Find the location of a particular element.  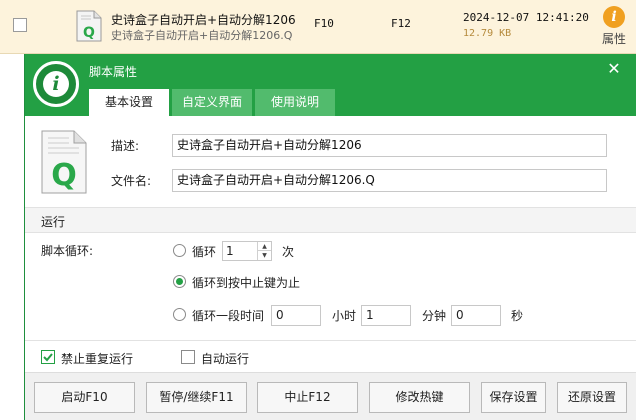

q-script-file-icon: Q is located at coordinates (64, 162).